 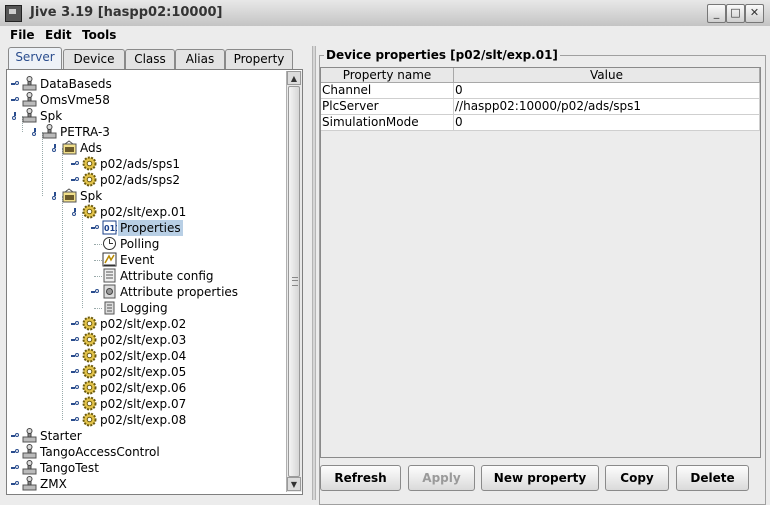 What do you see at coordinates (143, 420) in the screenshot?
I see `tree-node-label: p02/slt/exp.08` at bounding box center [143, 420].